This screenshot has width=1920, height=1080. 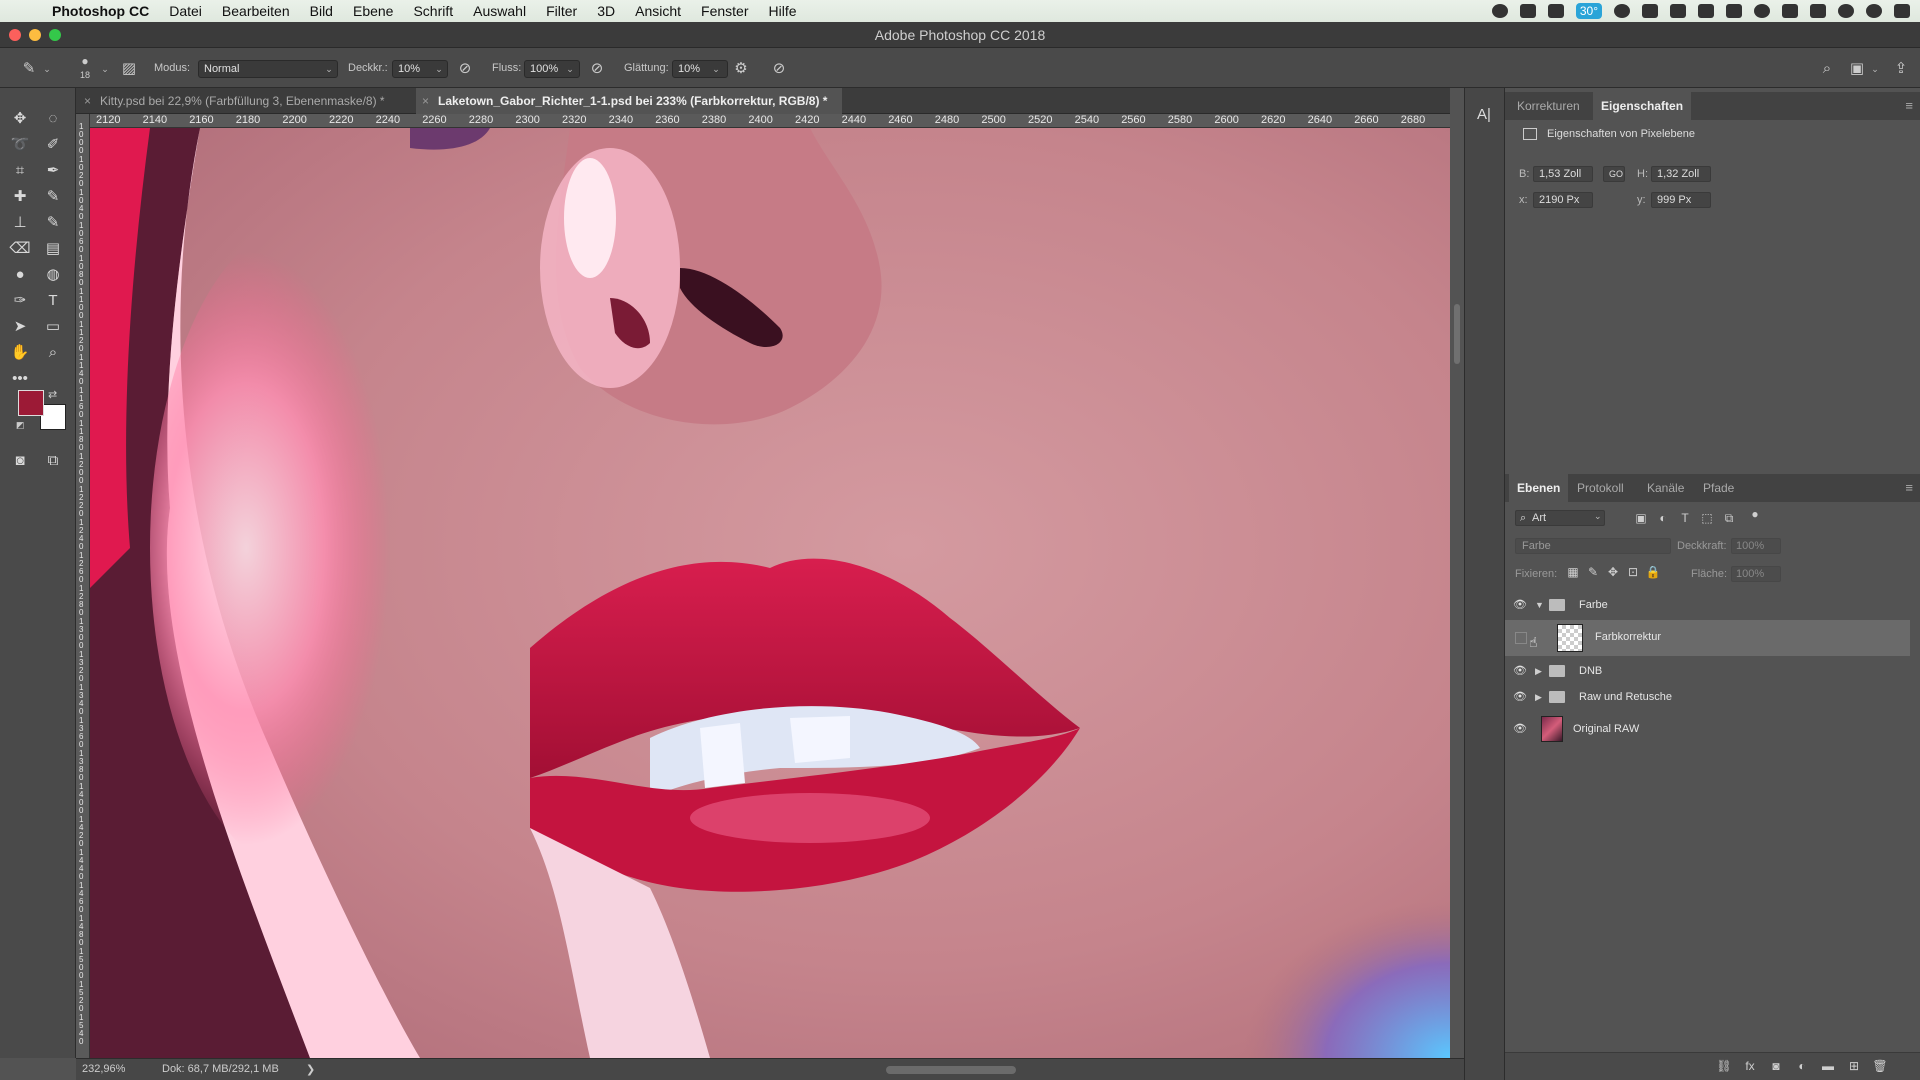 I want to click on filter-toggle-icon: ●, so click(x=1755, y=514).